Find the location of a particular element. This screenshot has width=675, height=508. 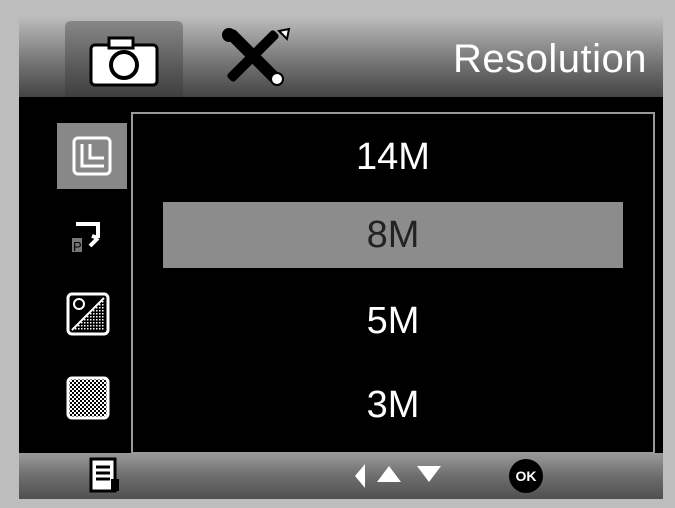

sidebar-item-quality is located at coordinates (88, 398).